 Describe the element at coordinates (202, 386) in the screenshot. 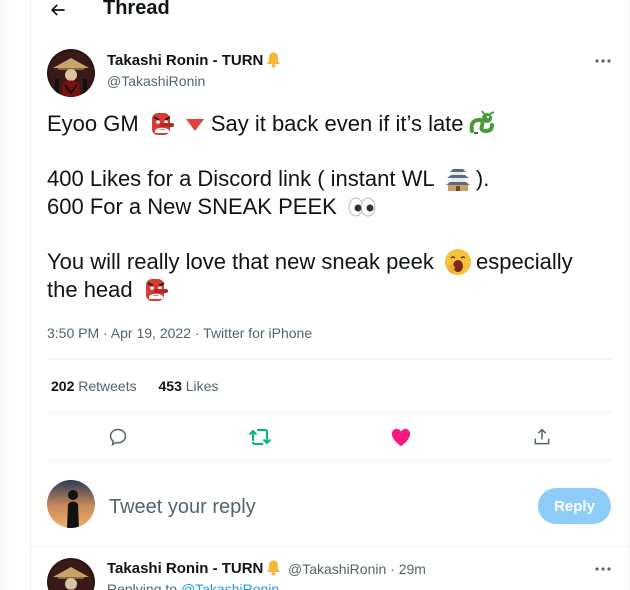

I see `likes-label: Likes` at that location.